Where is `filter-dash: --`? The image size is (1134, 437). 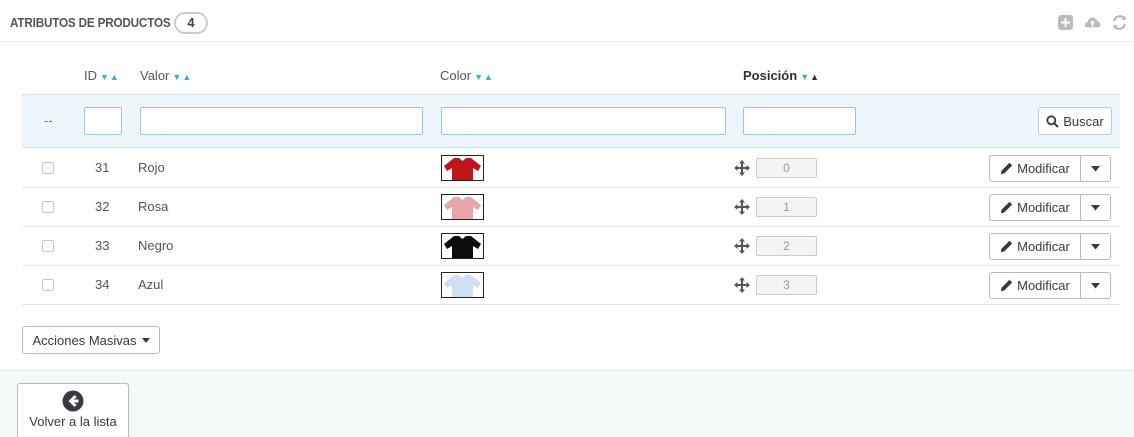 filter-dash: -- is located at coordinates (48, 120).